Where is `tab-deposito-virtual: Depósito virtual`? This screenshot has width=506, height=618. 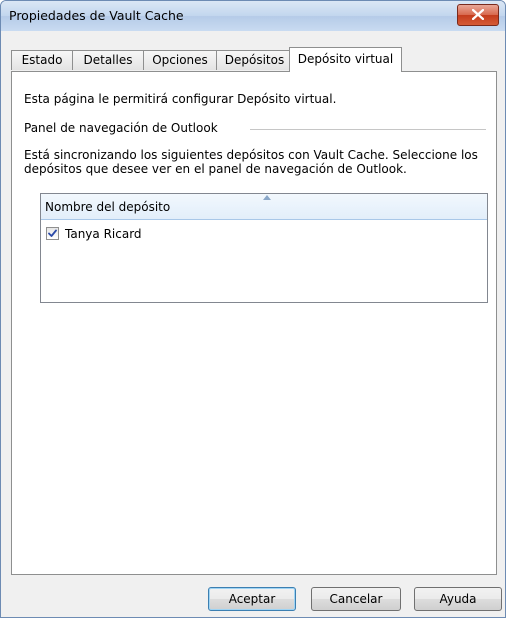
tab-deposito-virtual: Depósito virtual is located at coordinates (345, 59).